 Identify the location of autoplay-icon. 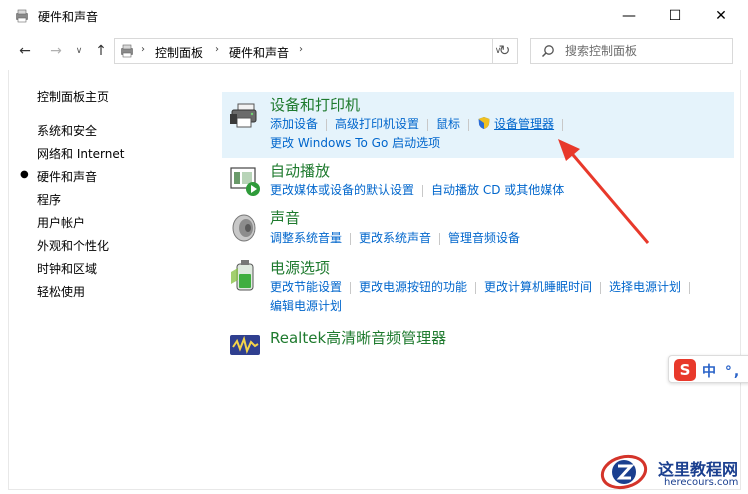
(245, 181).